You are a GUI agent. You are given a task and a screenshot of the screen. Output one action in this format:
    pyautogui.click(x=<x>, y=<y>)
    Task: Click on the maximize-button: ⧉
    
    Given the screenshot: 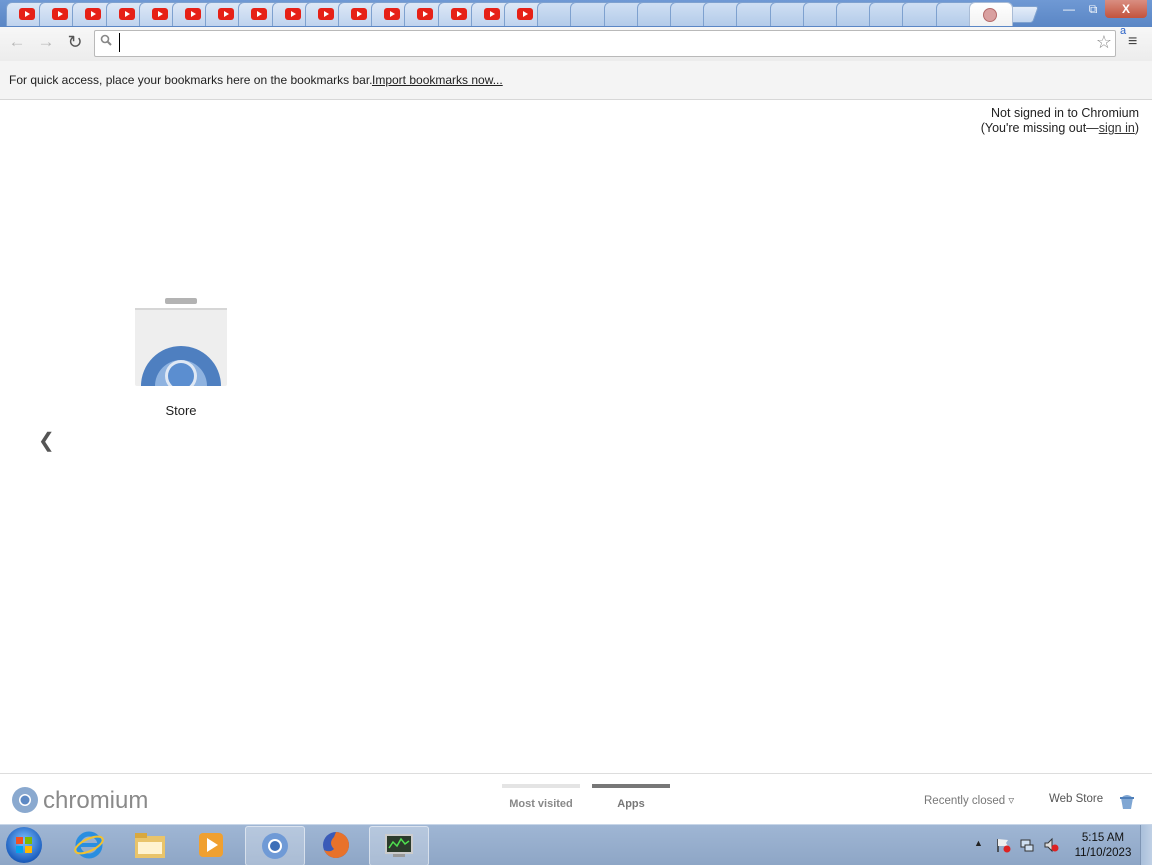 What is the action you would take?
    pyautogui.click(x=1093, y=9)
    